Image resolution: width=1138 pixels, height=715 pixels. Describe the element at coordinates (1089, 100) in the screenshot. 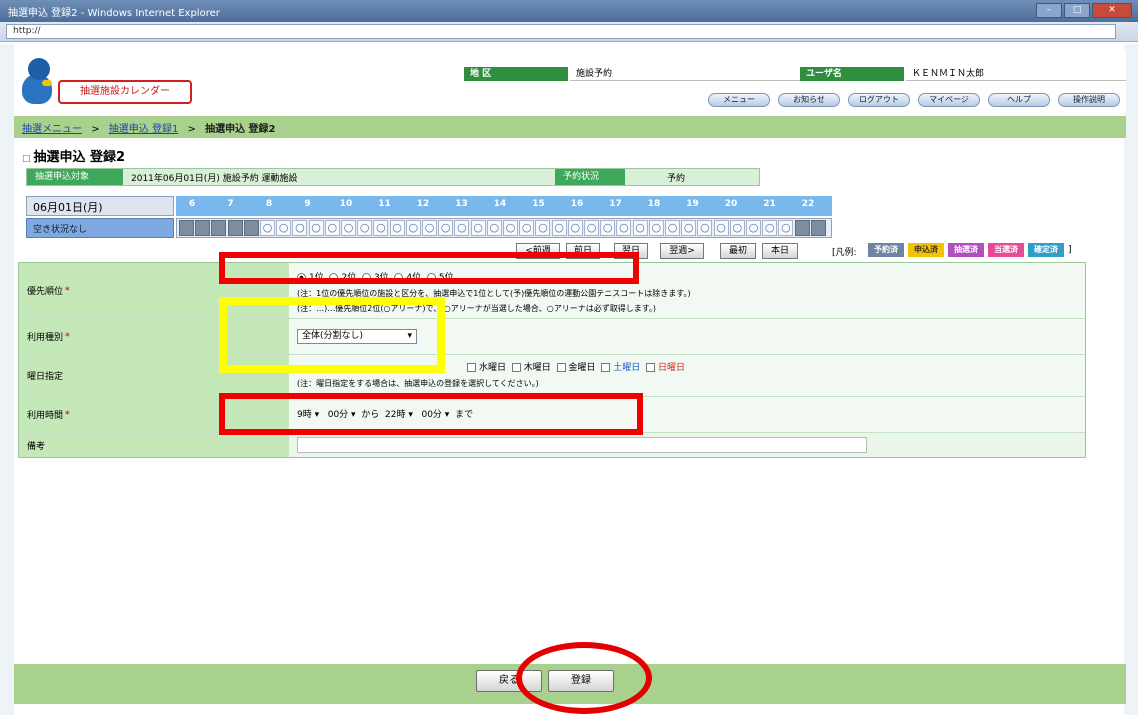

I see `nav-guide-button: 操作説明` at that location.